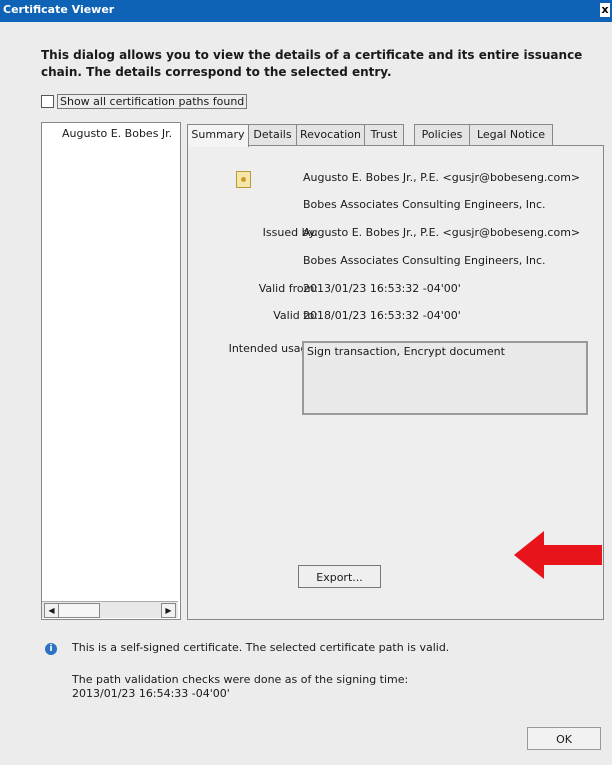 This screenshot has height=765, width=612. I want to click on show-all-paths-checkbox, so click(47, 101).